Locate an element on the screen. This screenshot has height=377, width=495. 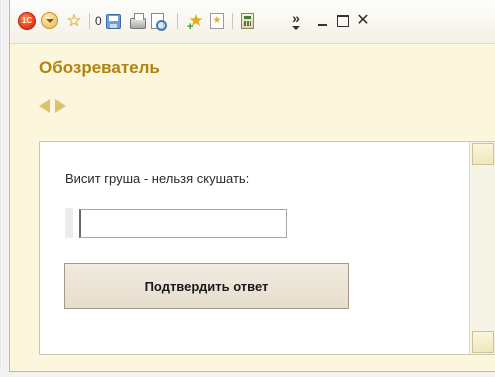
calculator-icon is located at coordinates (247, 21).